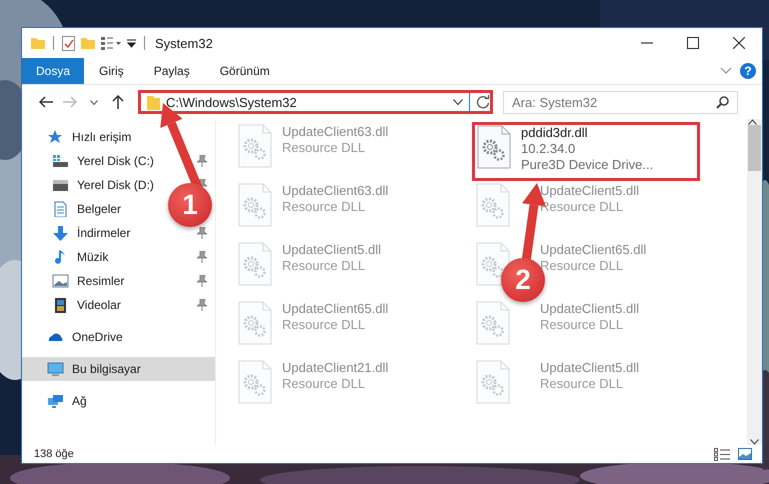 Image resolution: width=769 pixels, height=484 pixels. Describe the element at coordinates (754, 282) in the screenshot. I see `scrollbar` at that location.